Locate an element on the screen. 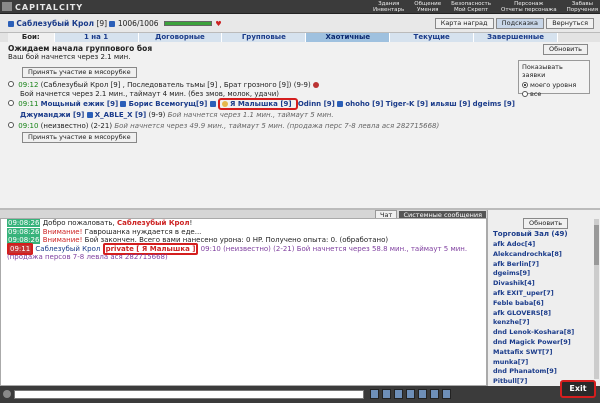  user-row: munka[7] is located at coordinates (542, 363).